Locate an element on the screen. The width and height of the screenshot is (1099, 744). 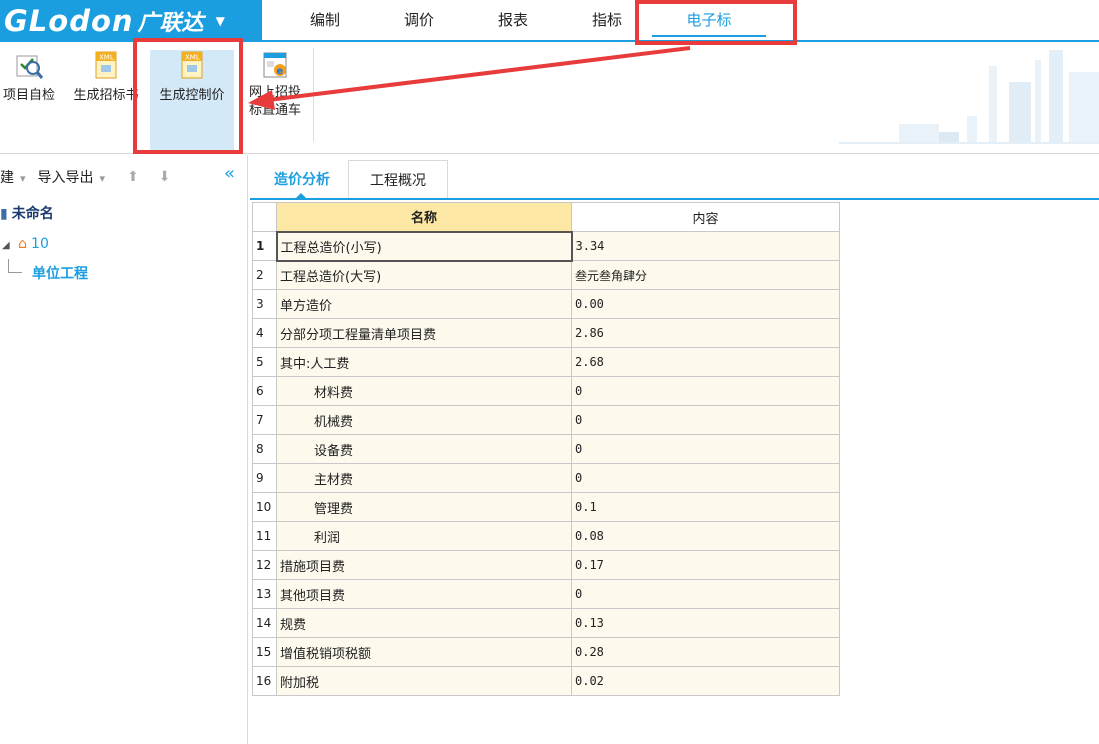
tree-single-project-node: ◢ ⌂ 10 is located at coordinates (123, 244).